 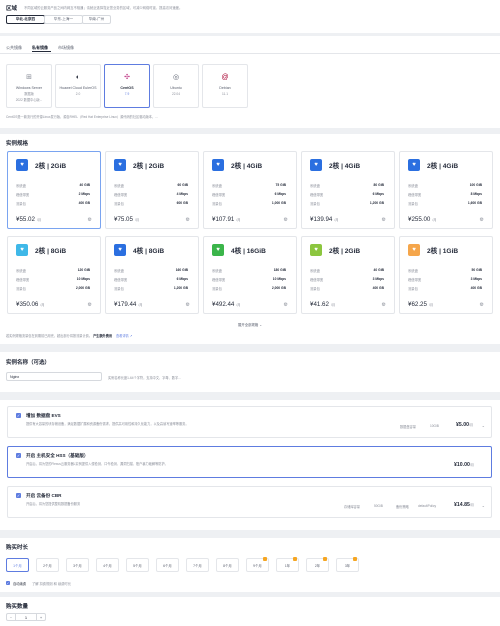 What do you see at coordinates (225, 94) in the screenshot?
I see `os-version: 11.1` at bounding box center [225, 94].